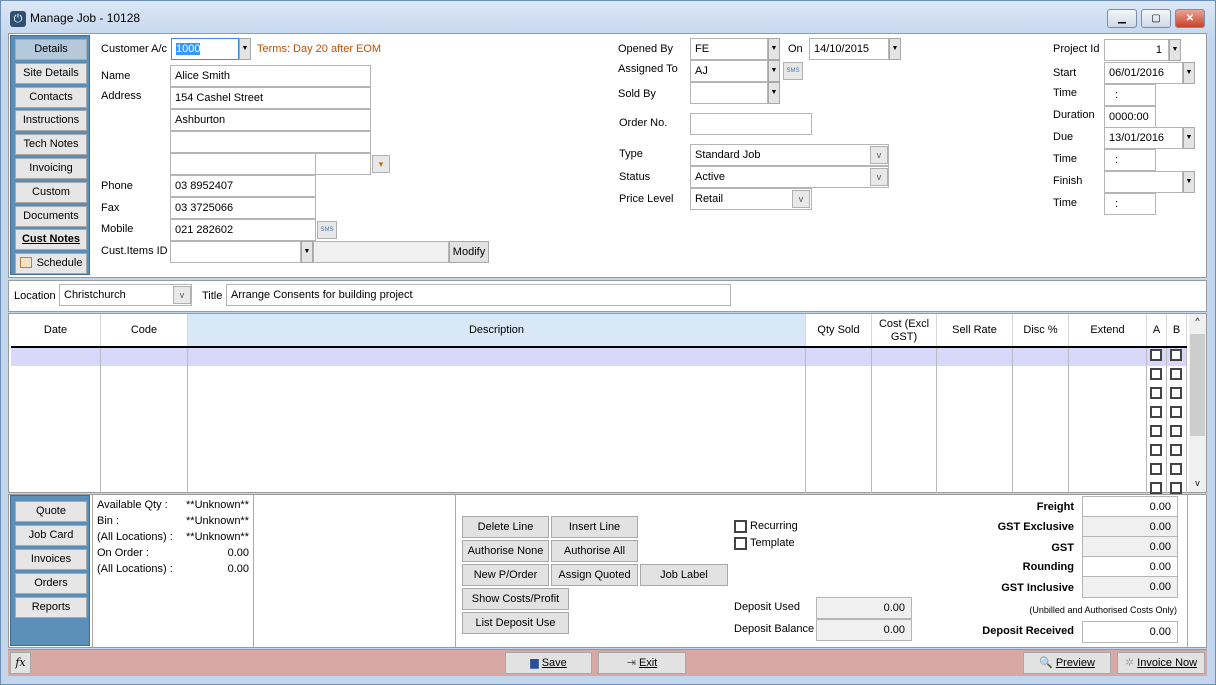  I want to click on list-deposit-use-button: List Deposit Use, so click(515, 623).